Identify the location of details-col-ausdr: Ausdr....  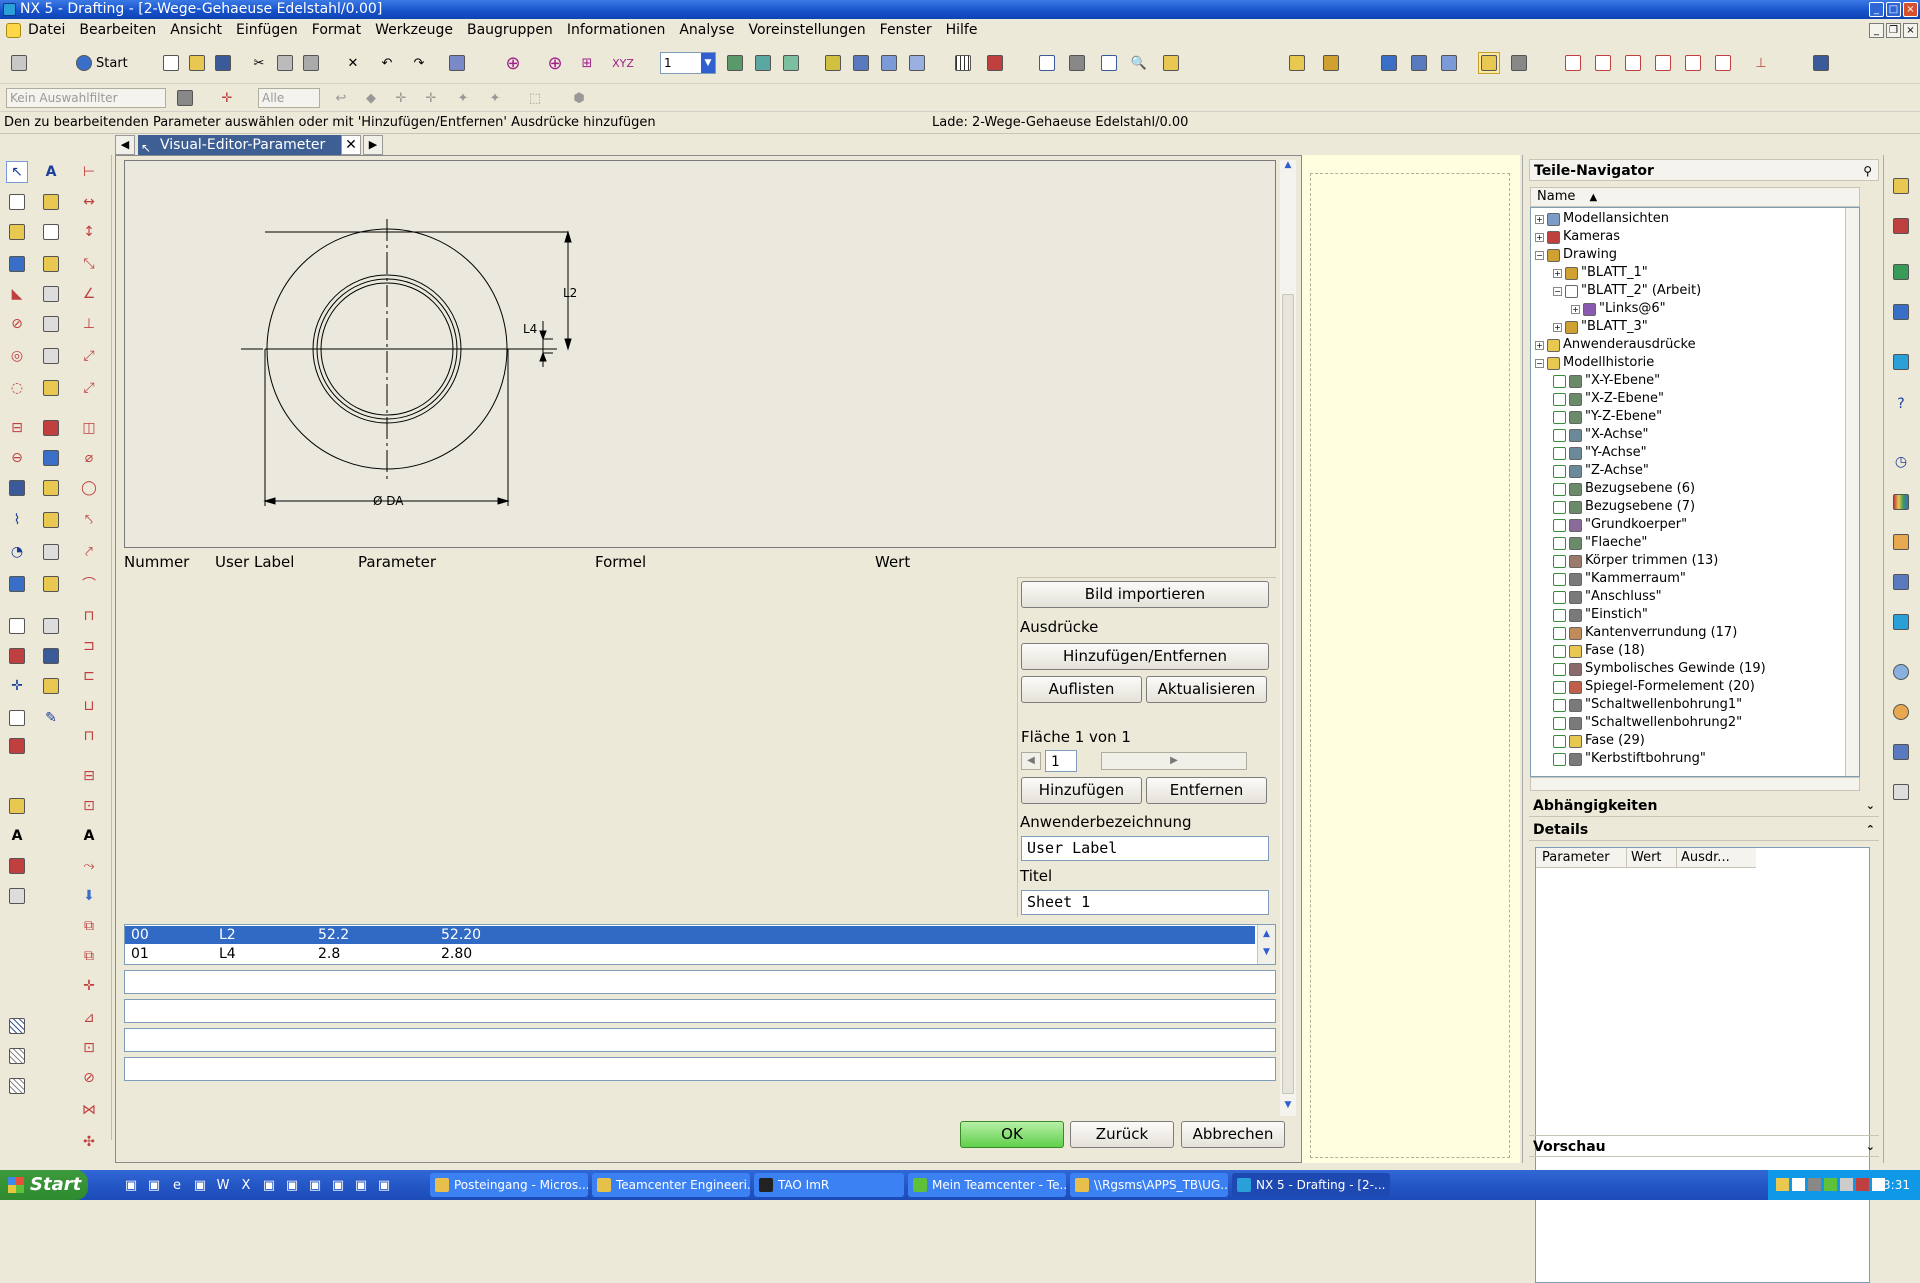
(1716, 858).